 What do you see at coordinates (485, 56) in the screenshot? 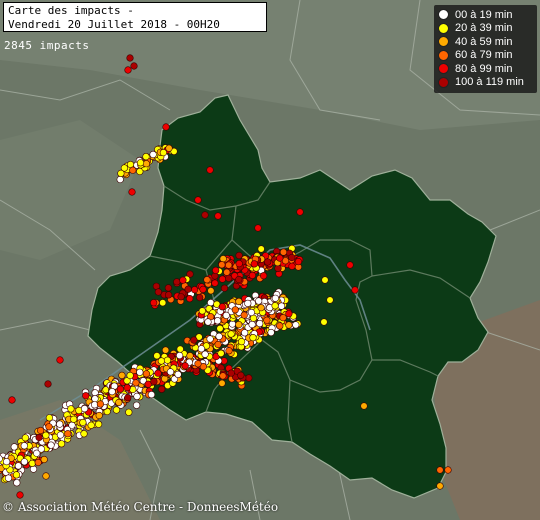
I see `legend-item: 60 à 79 min` at bounding box center [485, 56].